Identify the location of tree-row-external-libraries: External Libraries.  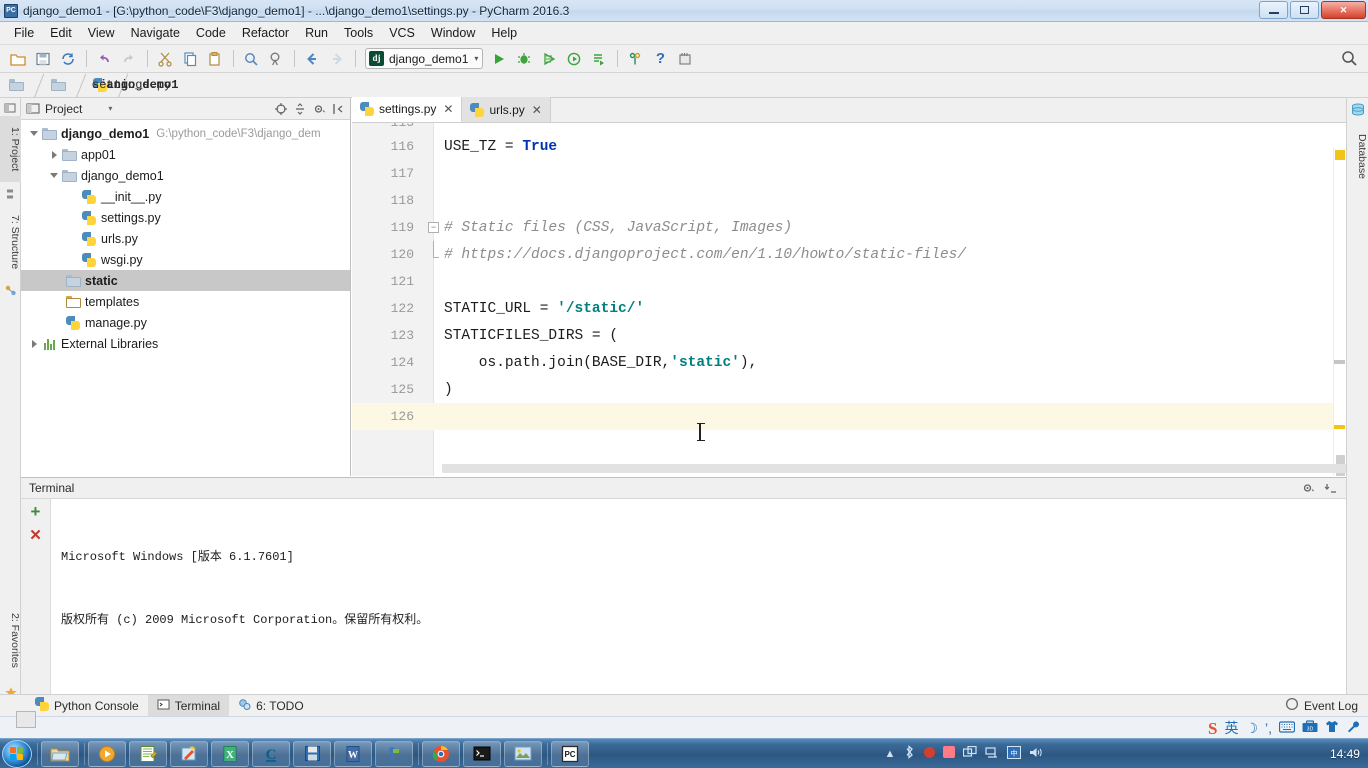
(185, 343).